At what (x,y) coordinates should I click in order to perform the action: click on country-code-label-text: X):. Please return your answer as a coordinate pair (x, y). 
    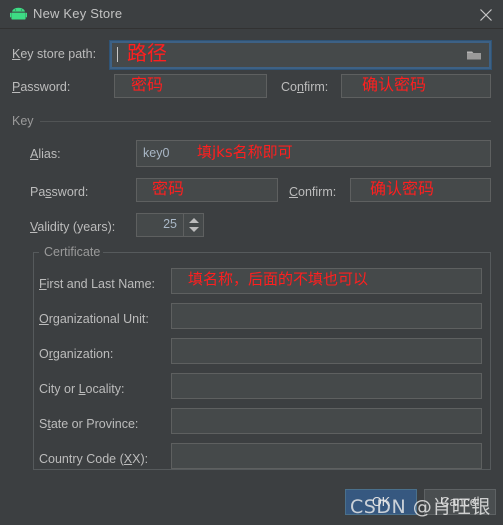
    Looking at the image, I should click on (140, 459).